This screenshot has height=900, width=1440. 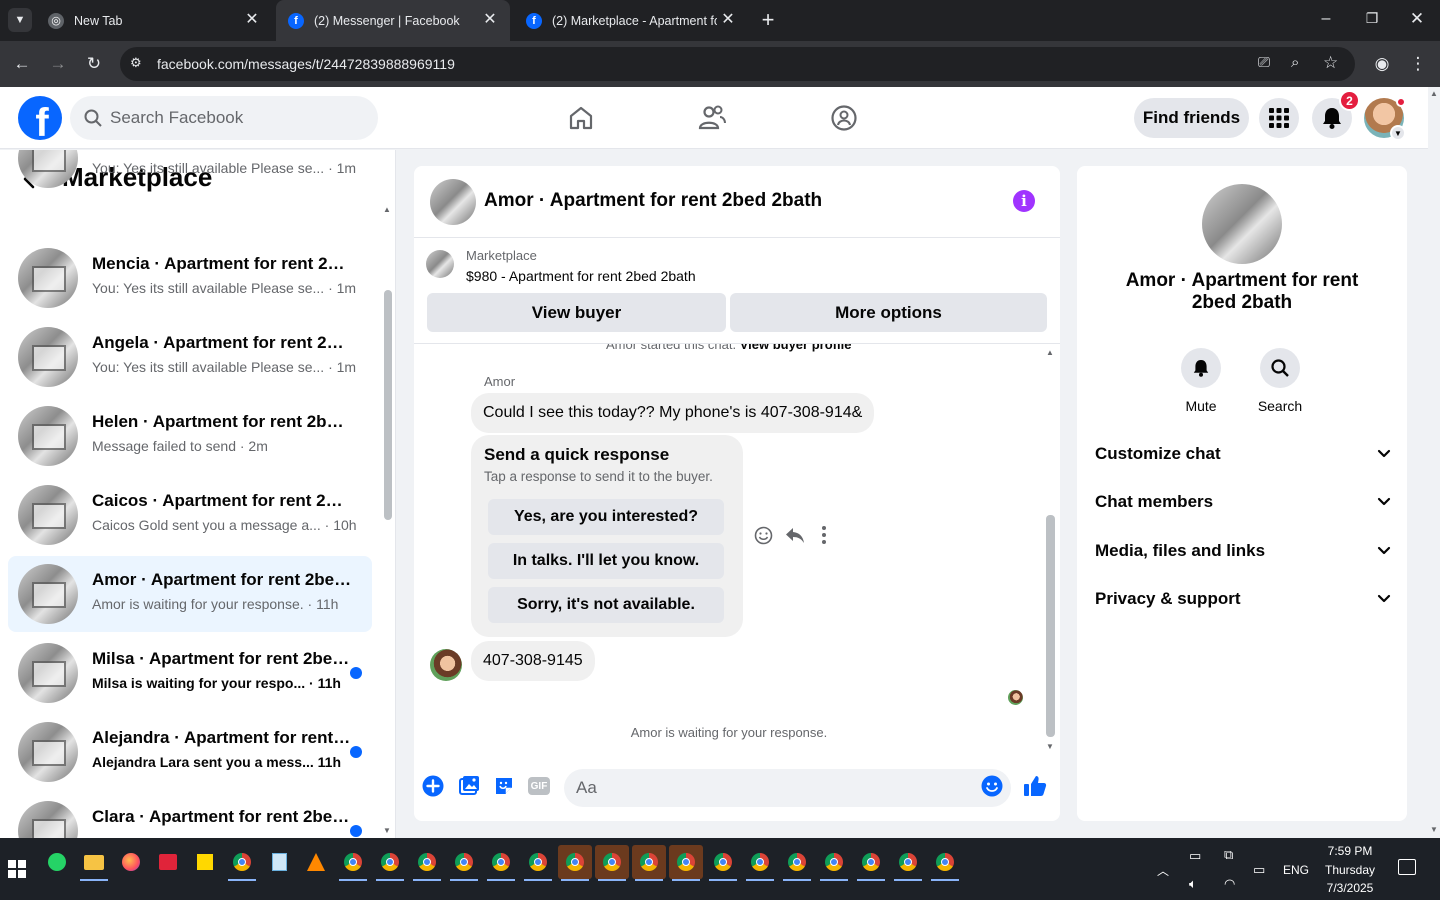 I want to click on gif-icon: GIF, so click(x=539, y=786).